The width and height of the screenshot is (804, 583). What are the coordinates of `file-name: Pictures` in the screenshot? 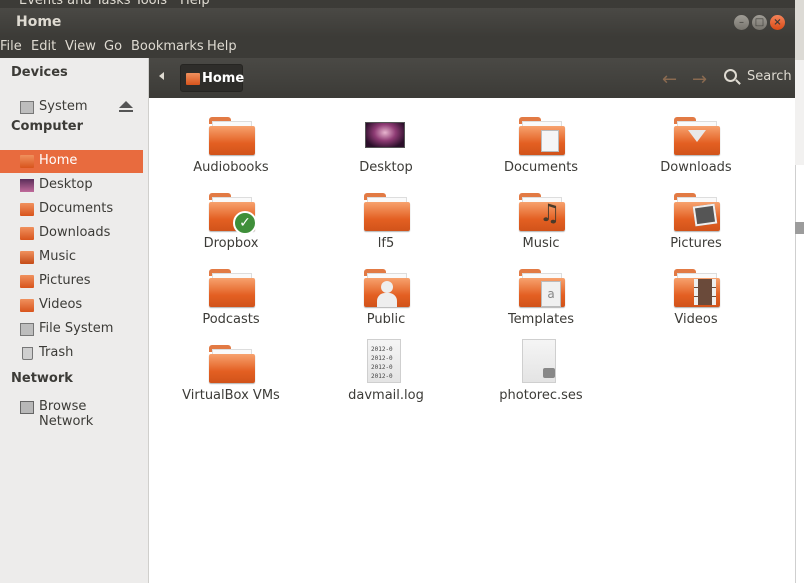 It's located at (696, 243).